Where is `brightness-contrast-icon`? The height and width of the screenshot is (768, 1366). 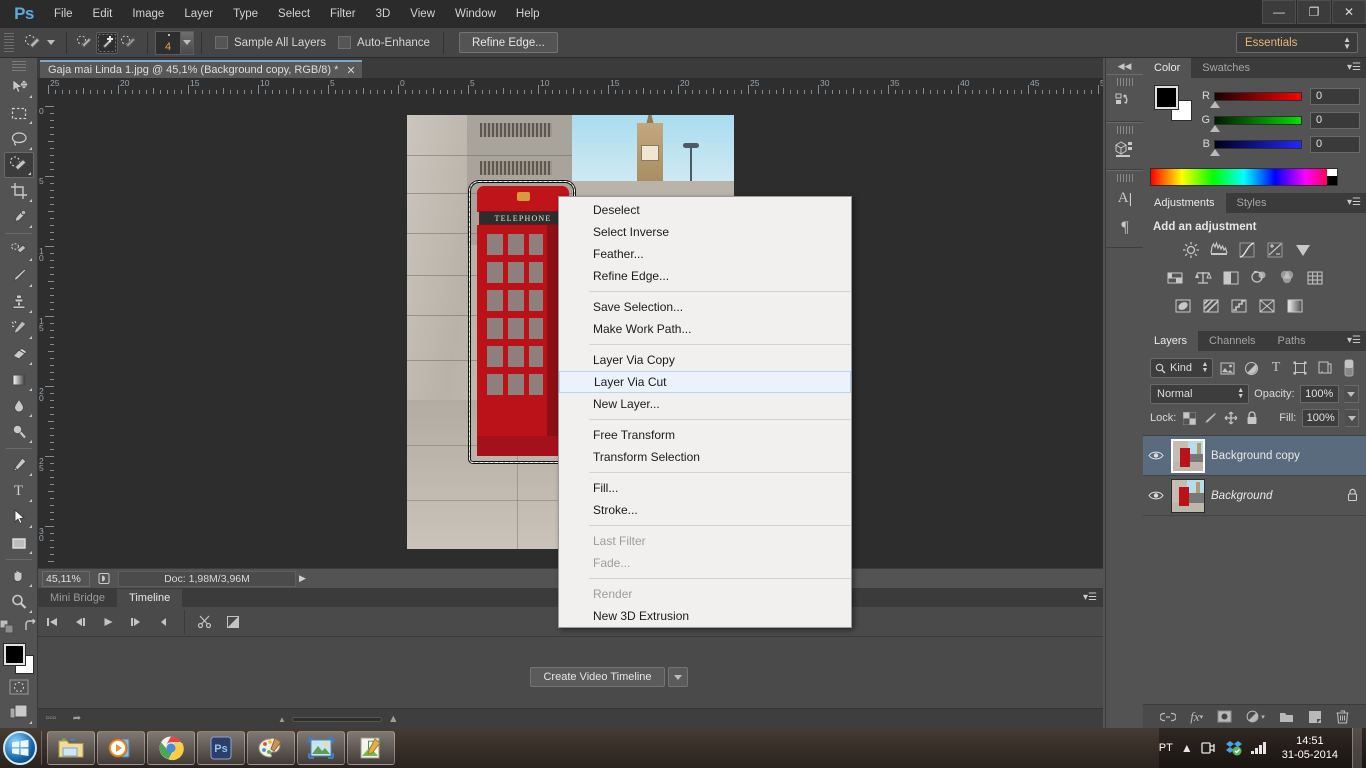
brightness-contrast-icon is located at coordinates (1191, 250).